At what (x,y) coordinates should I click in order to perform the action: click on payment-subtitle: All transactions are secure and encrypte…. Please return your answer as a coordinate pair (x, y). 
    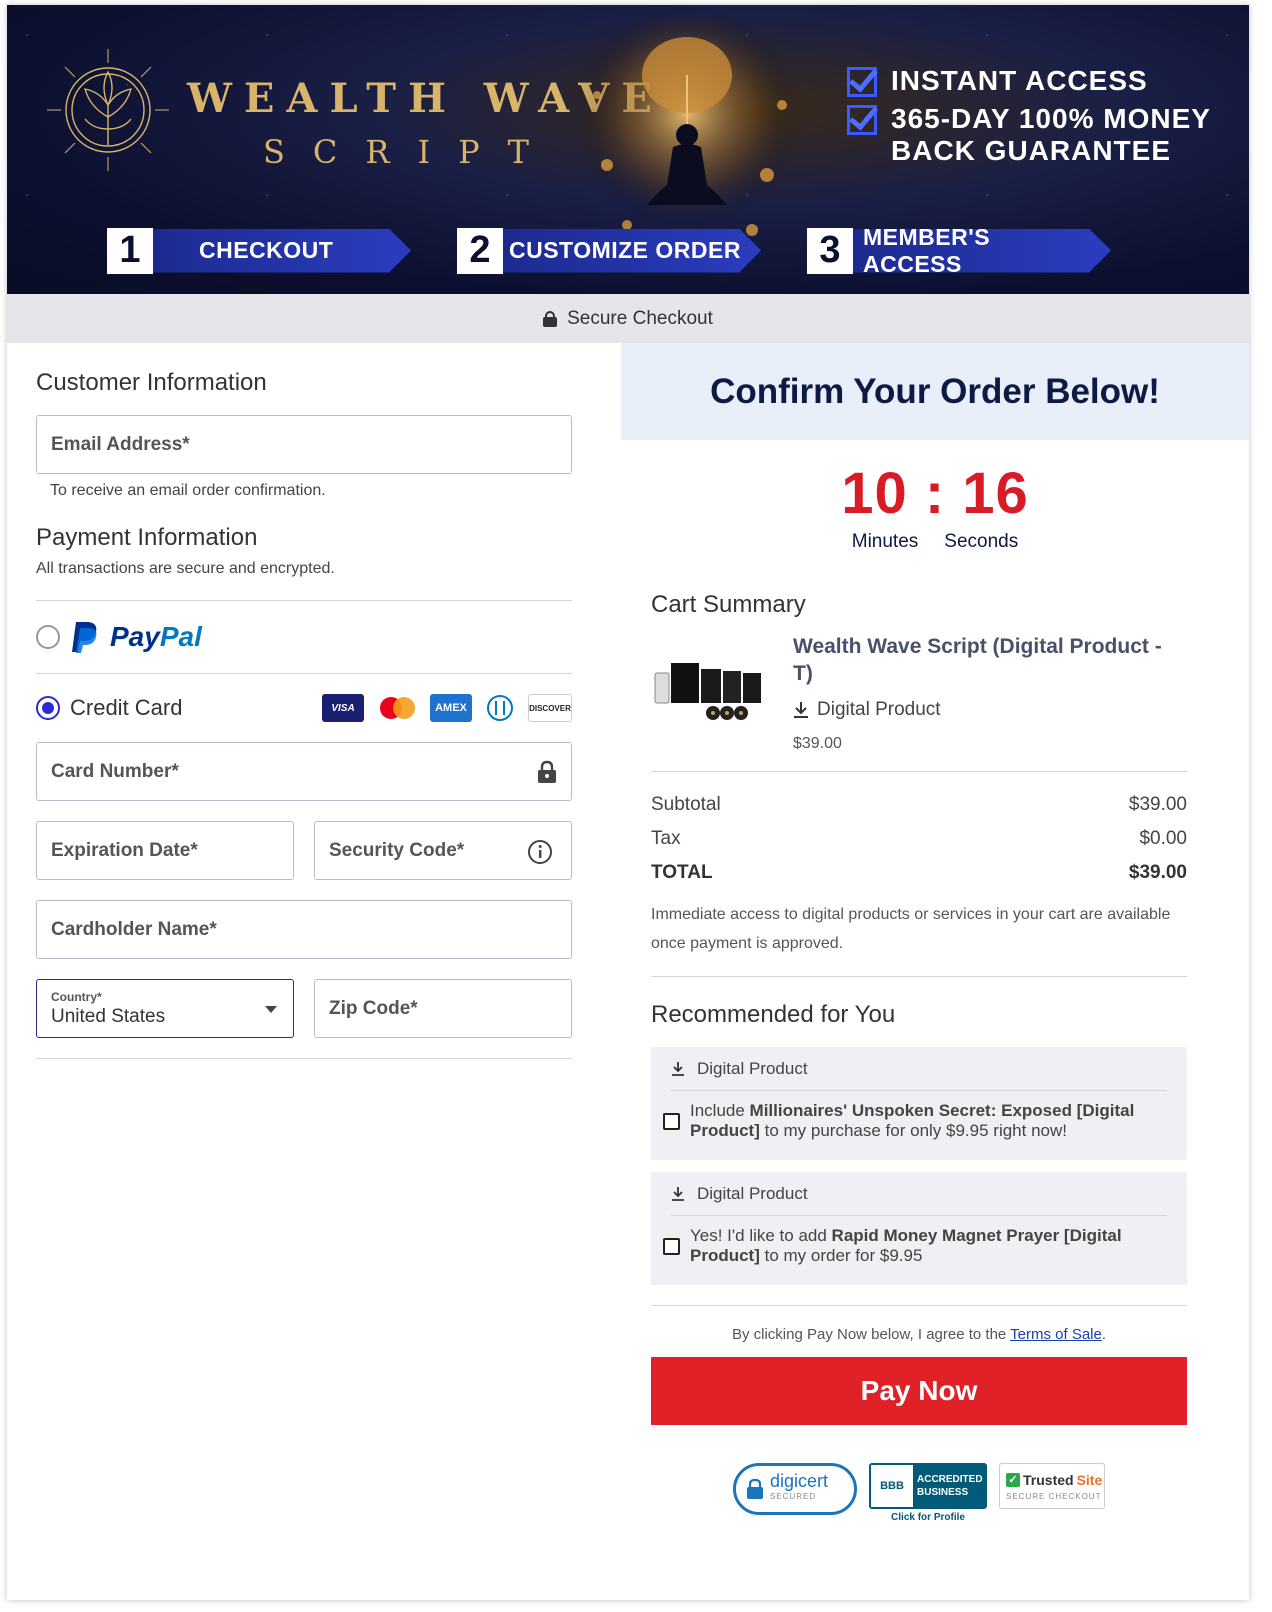
    Looking at the image, I should click on (185, 568).